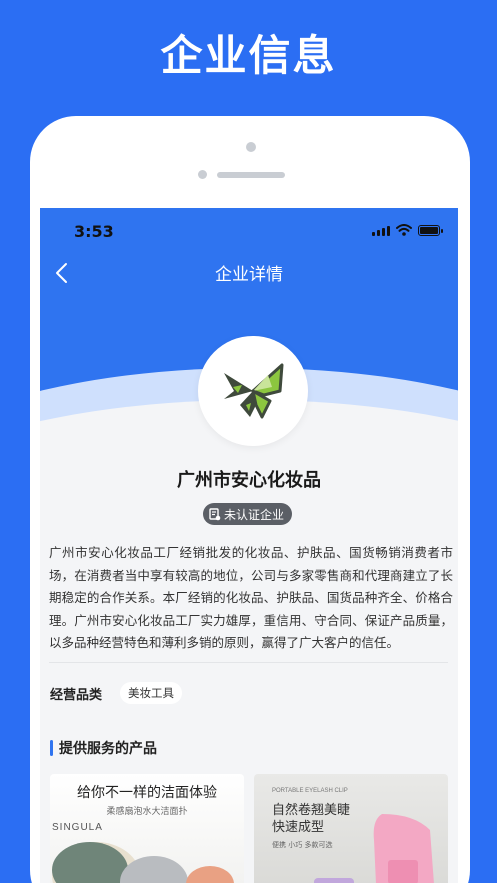  Describe the element at coordinates (251, 175) in the screenshot. I see `phone-speaker` at that location.